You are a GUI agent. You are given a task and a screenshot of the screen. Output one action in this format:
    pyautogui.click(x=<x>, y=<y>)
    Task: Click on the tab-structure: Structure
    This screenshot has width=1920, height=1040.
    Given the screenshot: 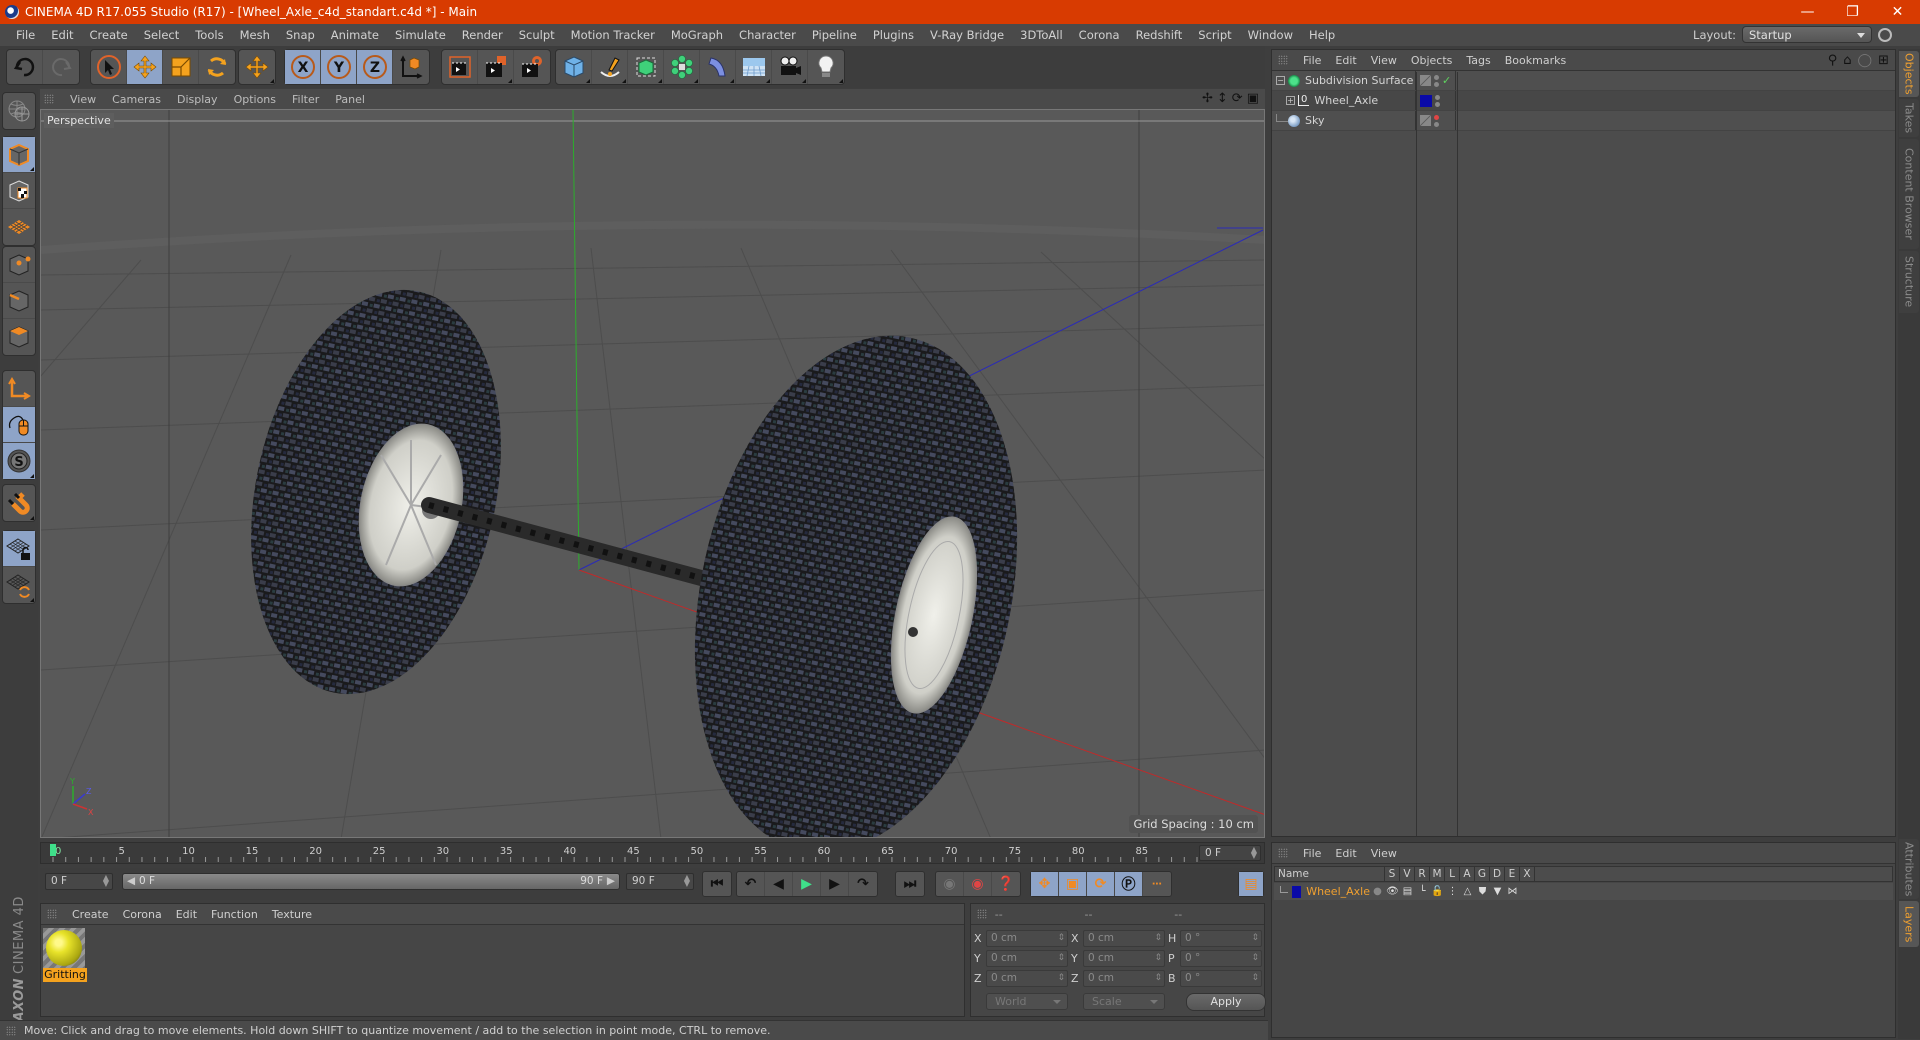 What is the action you would take?
    pyautogui.click(x=1909, y=282)
    